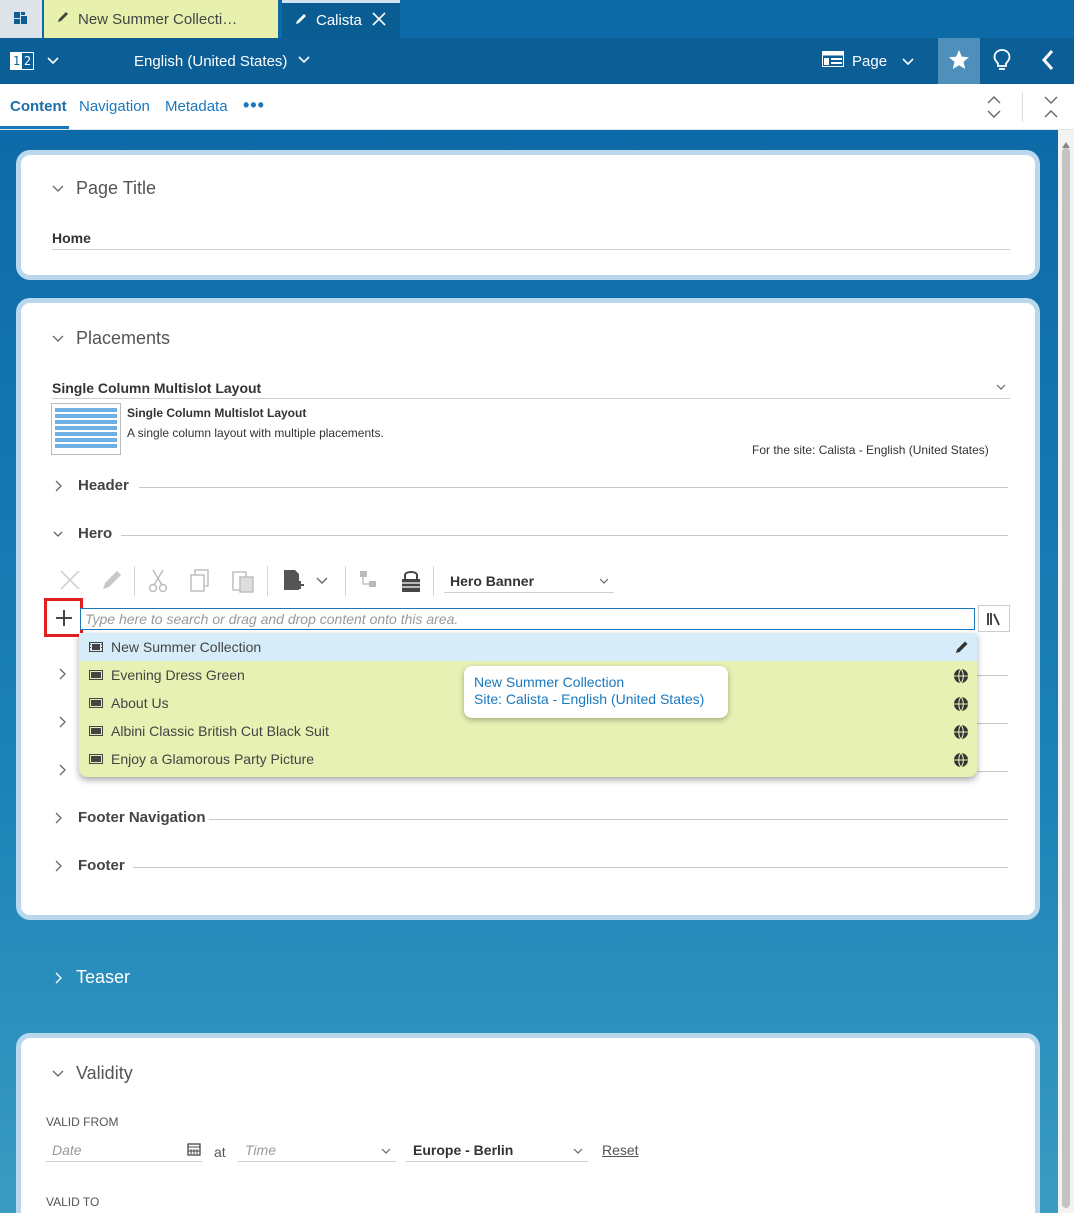  I want to click on slot-footer: Footer, so click(88, 865).